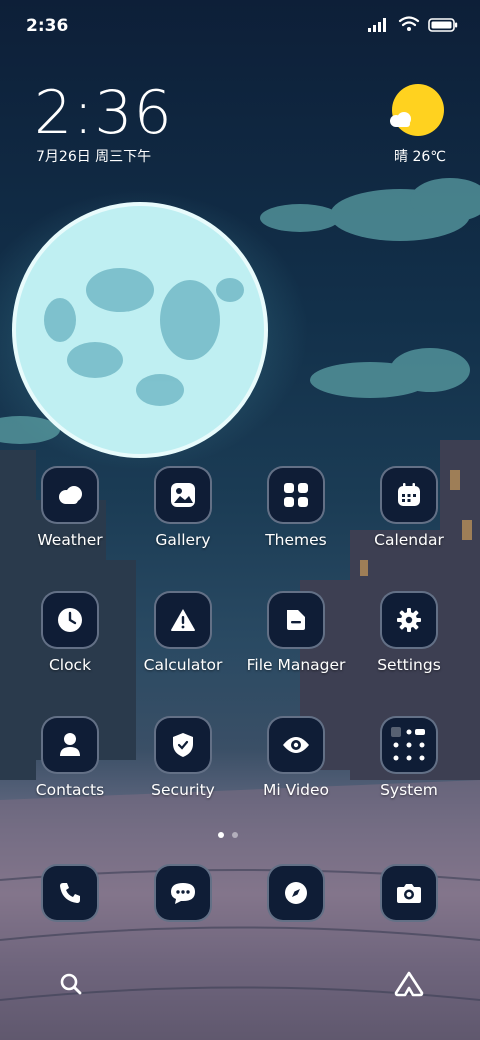  I want to click on app-weather: Weather, so click(70, 507).